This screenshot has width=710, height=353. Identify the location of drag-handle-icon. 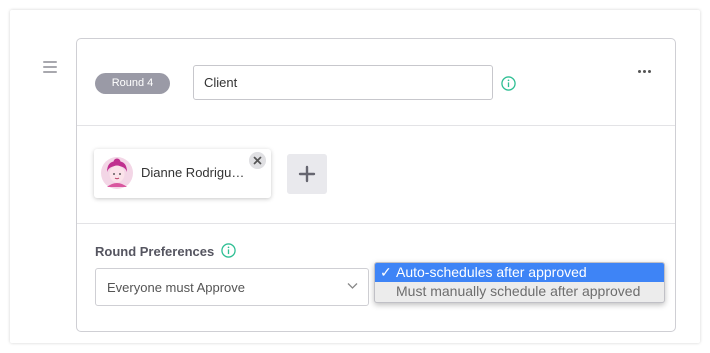
(50, 67).